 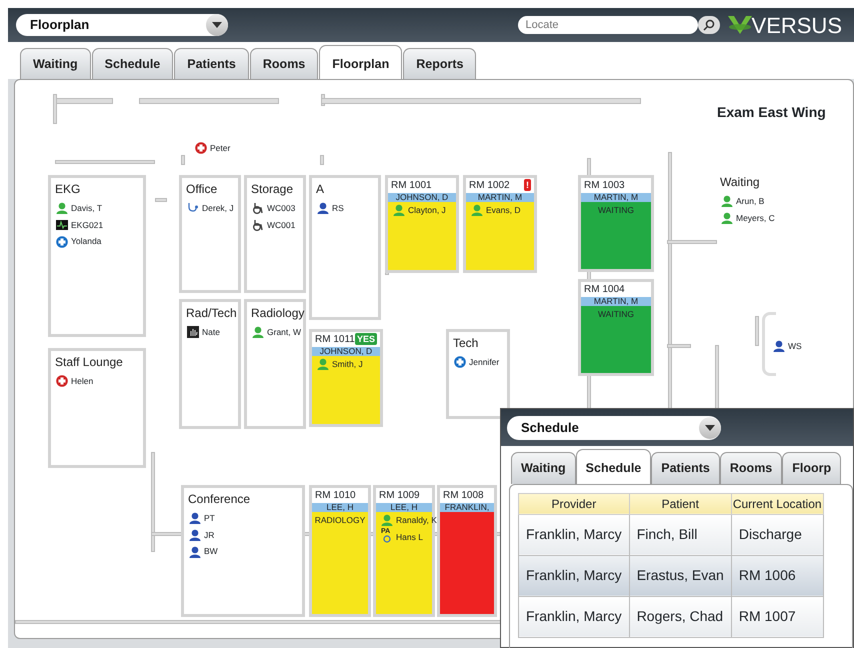 I want to click on occupant-name: PT, so click(x=209, y=518).